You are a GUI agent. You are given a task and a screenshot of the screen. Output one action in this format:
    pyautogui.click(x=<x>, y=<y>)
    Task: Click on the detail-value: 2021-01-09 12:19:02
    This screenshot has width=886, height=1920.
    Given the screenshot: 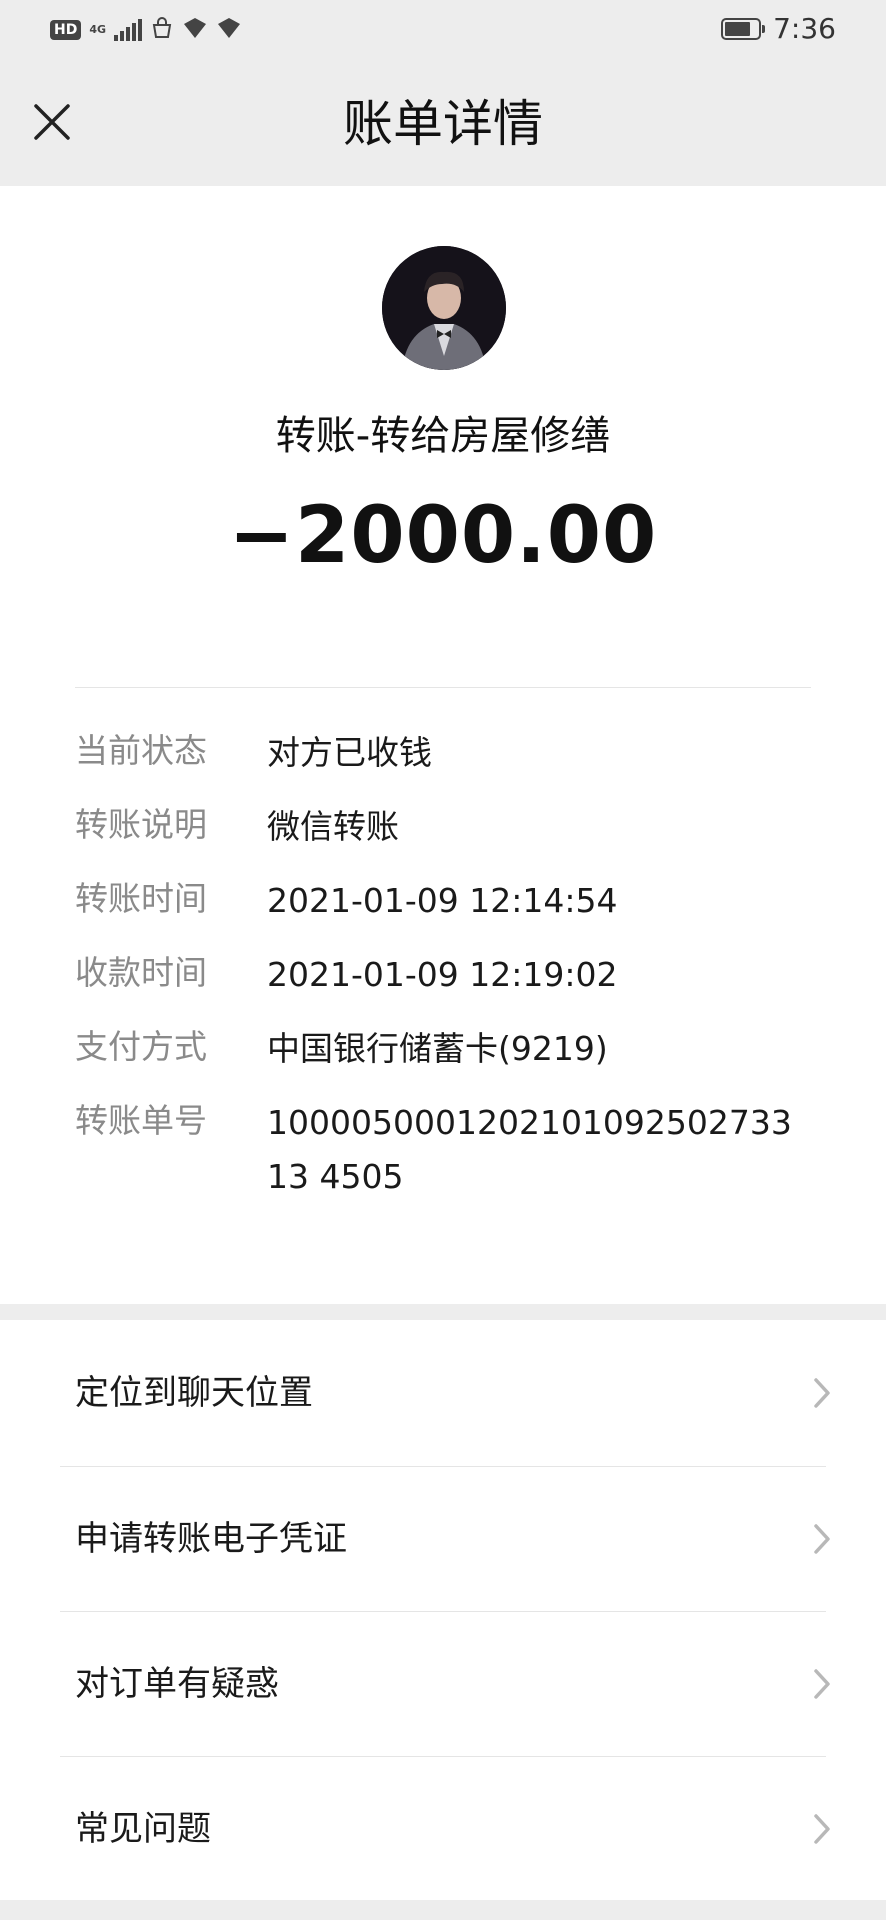 What is the action you would take?
    pyautogui.click(x=442, y=974)
    